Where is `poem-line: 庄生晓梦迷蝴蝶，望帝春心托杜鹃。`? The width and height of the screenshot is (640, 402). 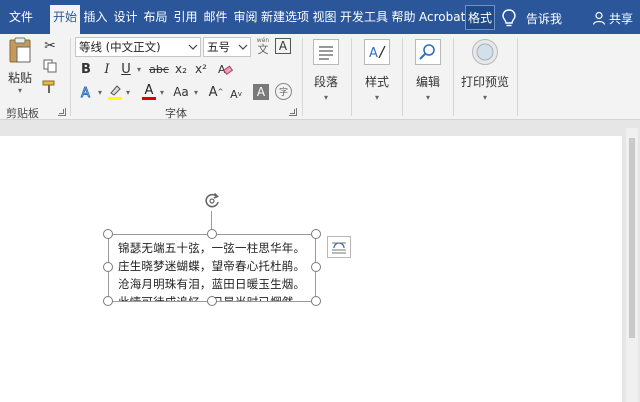
poem-line: 庄生晓梦迷蝴蝶，望帝春心托杜鹃。 is located at coordinates (211, 266).